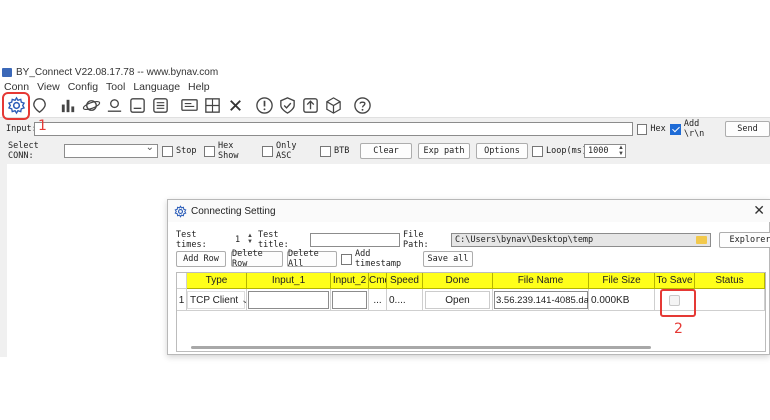 The height and width of the screenshot is (420, 770). I want to click on command-input, so click(333, 129).